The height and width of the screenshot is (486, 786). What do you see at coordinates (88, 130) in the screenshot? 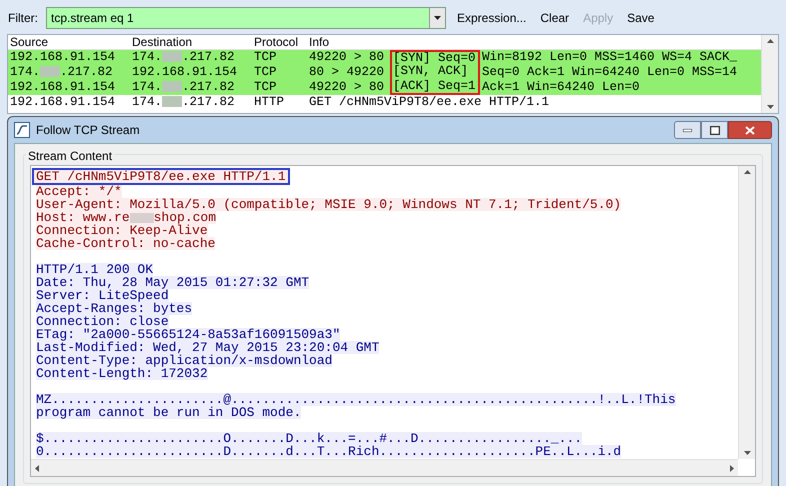
I see `window-title: Follow TCP Stream` at bounding box center [88, 130].